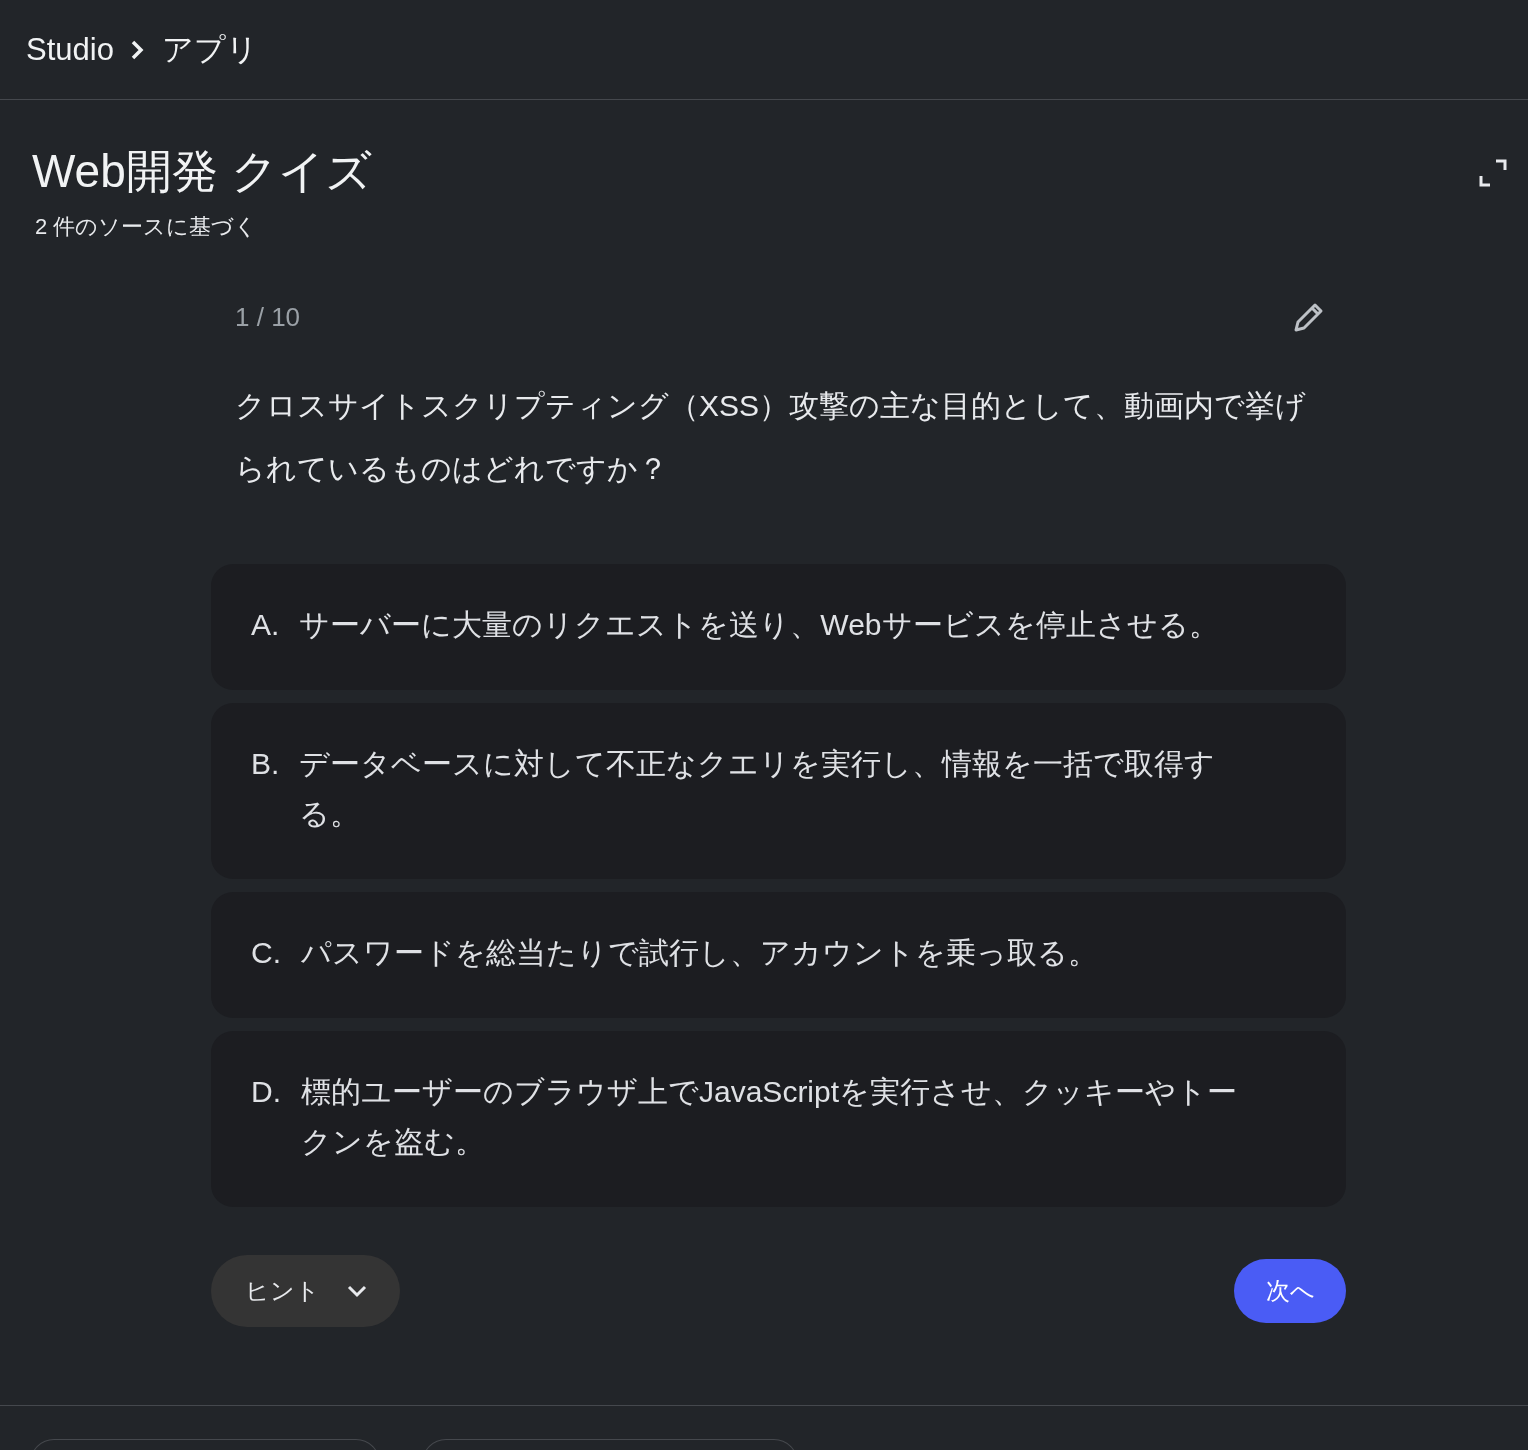  What do you see at coordinates (209, 49) in the screenshot?
I see `breadcrumb-current: アプリ` at bounding box center [209, 49].